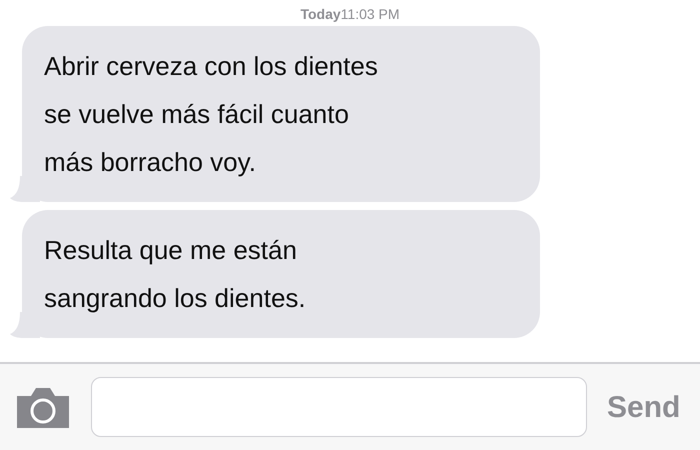  Describe the element at coordinates (350, 14) in the screenshot. I see `timestamp: Today11:03 PM` at that location.